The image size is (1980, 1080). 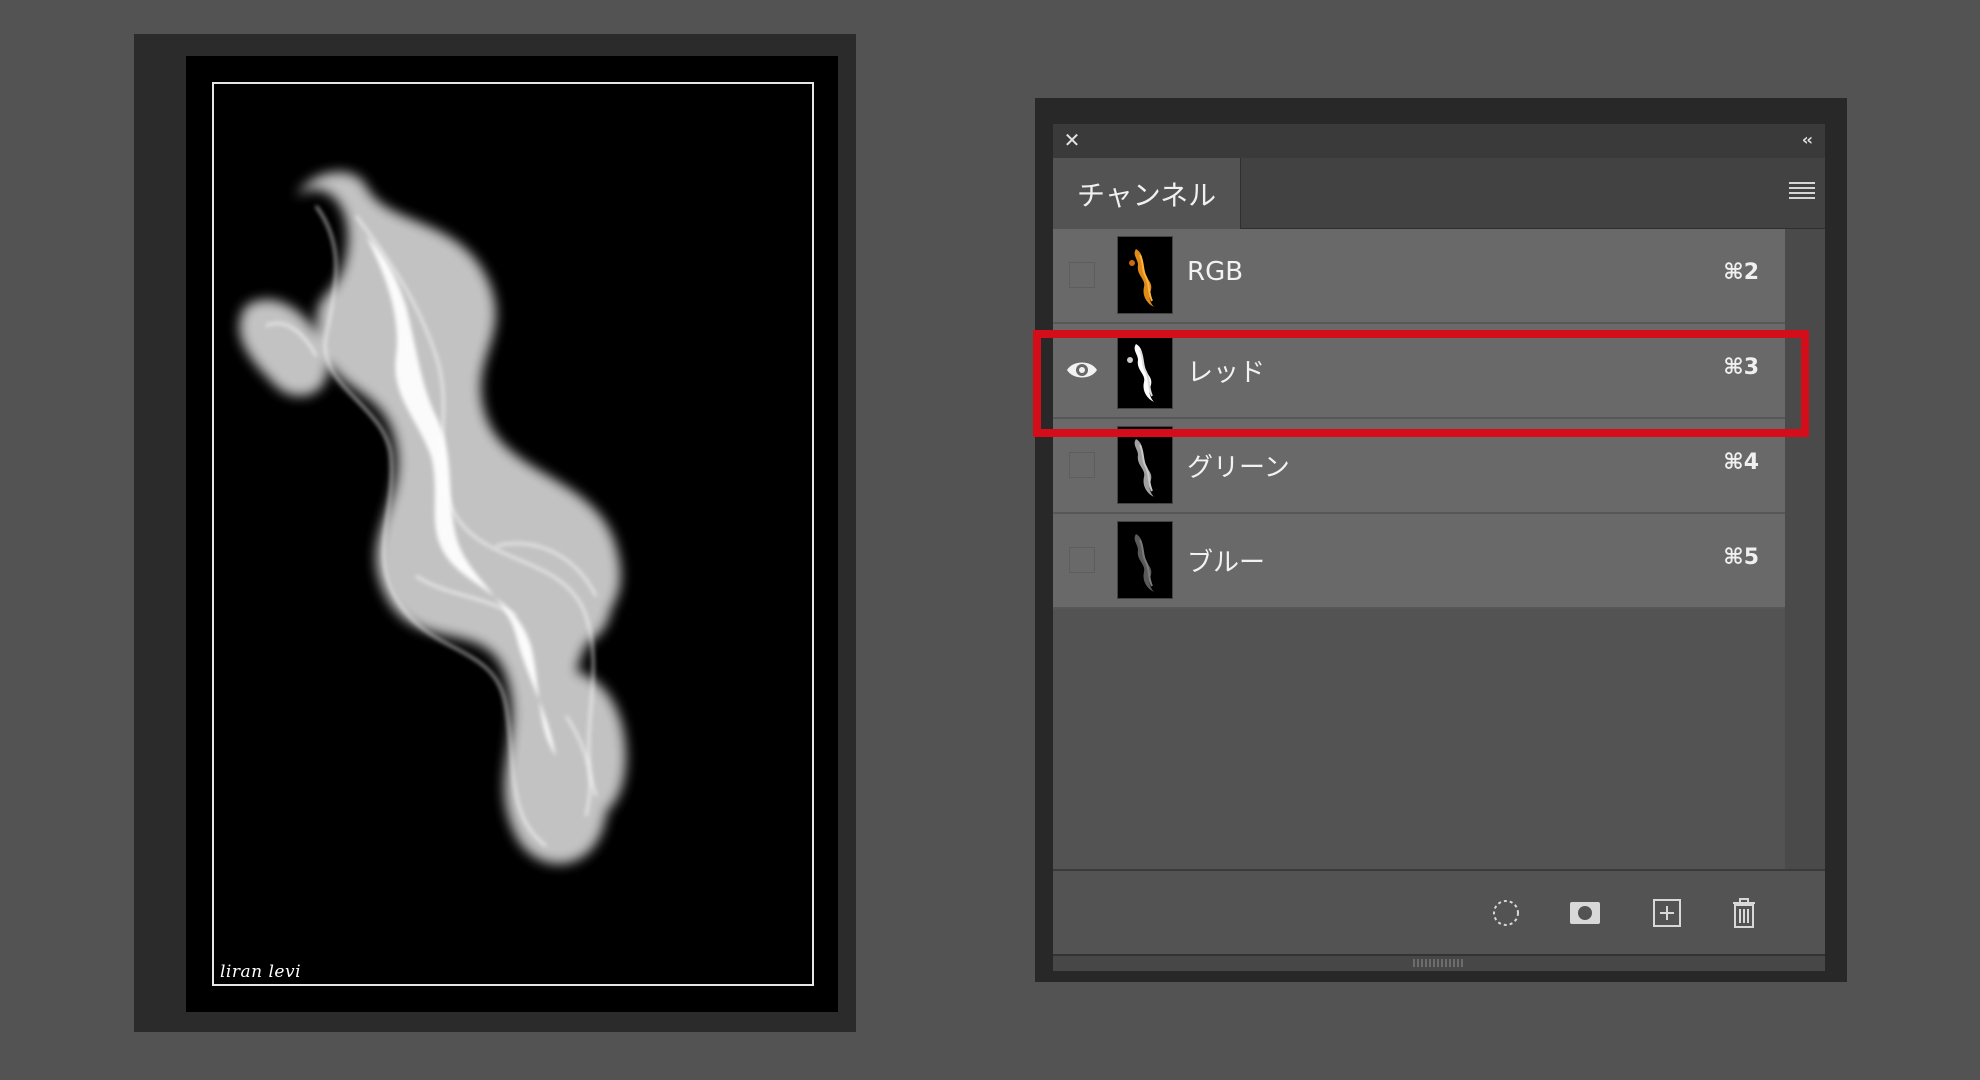 I want to click on double-chevron-left-icon: ‹‹, so click(x=1807, y=140).